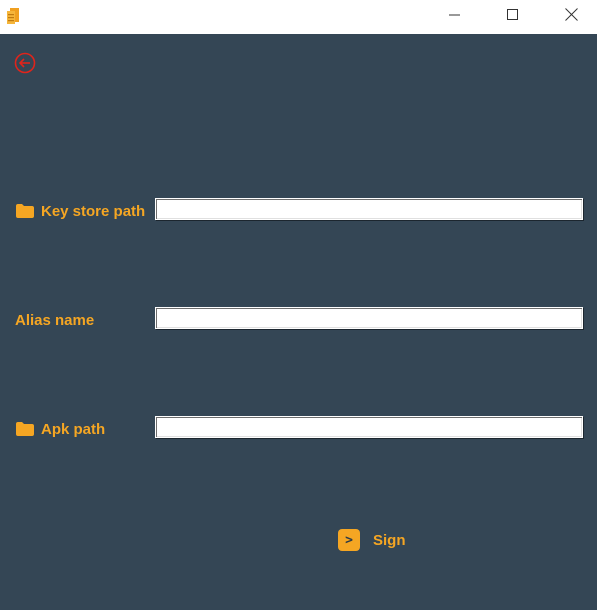  I want to click on alias-name-label-group: Alias name, so click(54, 320).